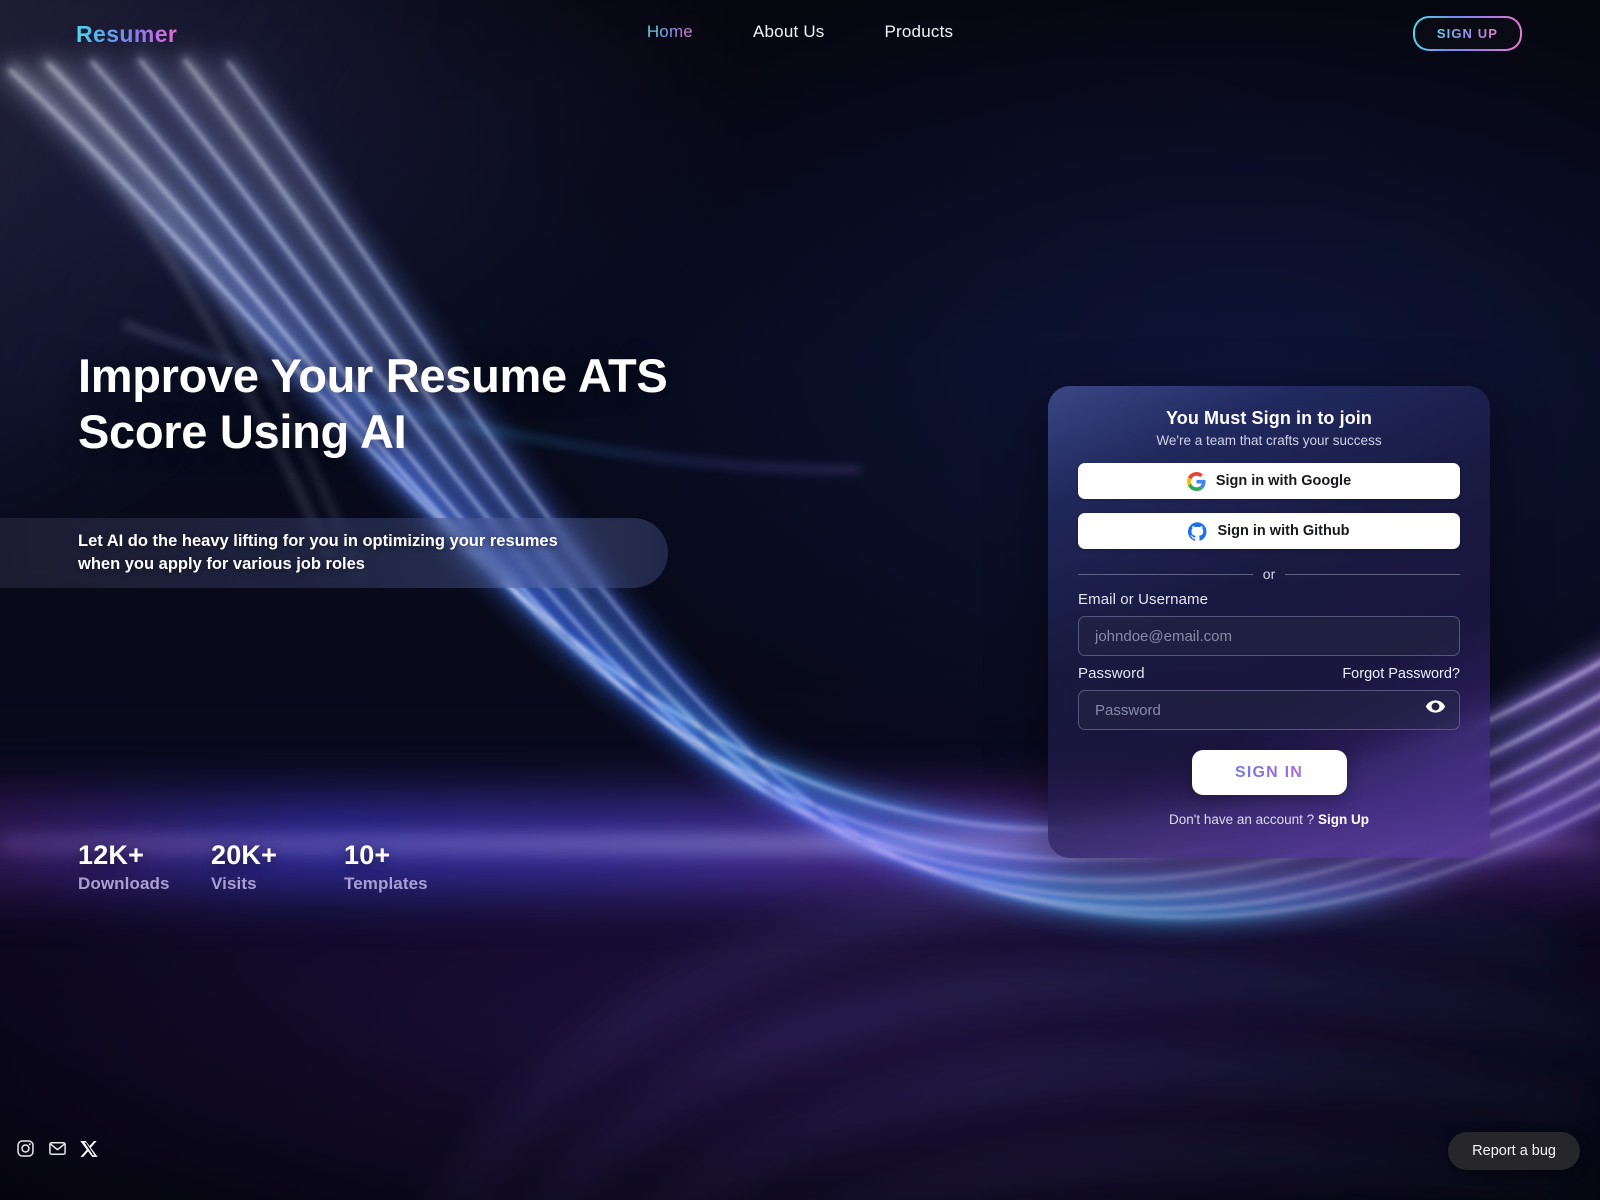  I want to click on stat-templates: 10+ Templates, so click(410, 867).